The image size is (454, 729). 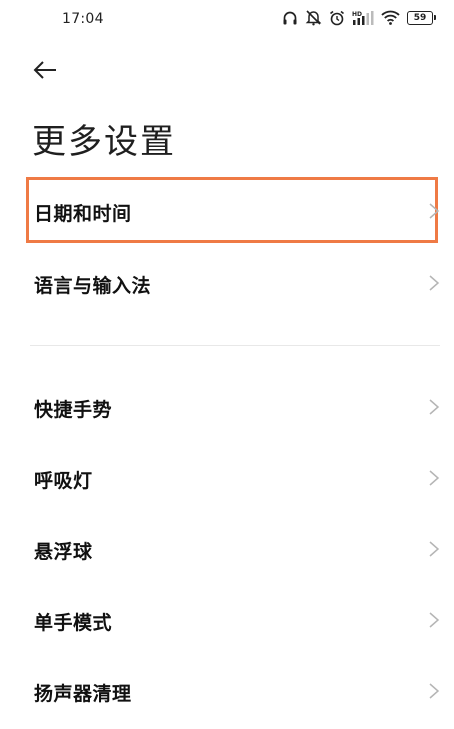 I want to click on settings-item-speaker-clean: 扬声器清理, so click(x=227, y=691).